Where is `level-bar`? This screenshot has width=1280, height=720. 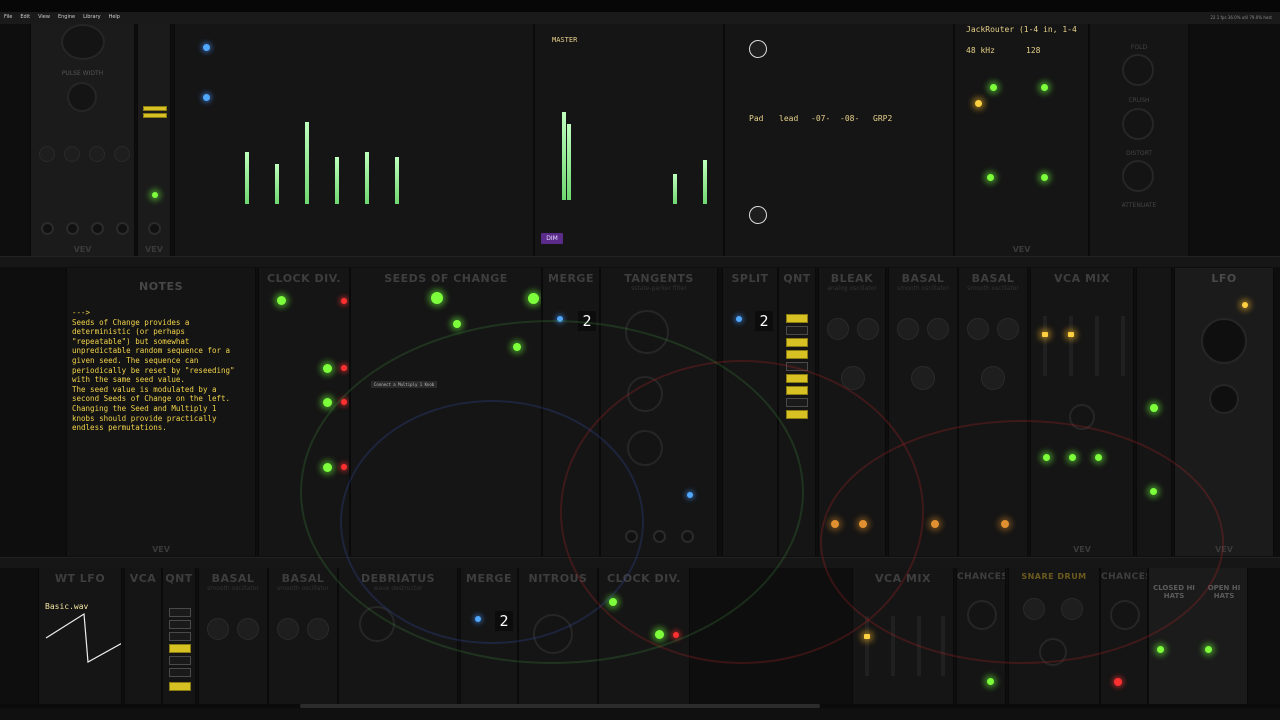 level-bar is located at coordinates (155, 108).